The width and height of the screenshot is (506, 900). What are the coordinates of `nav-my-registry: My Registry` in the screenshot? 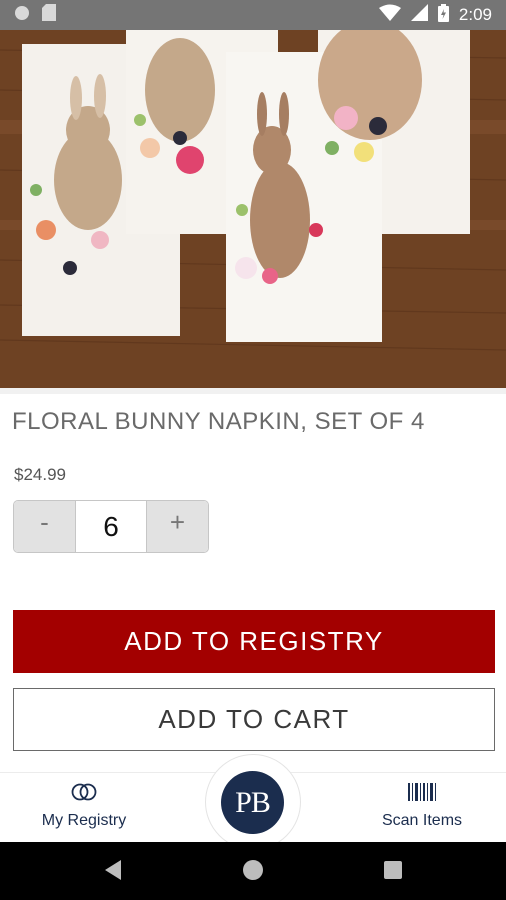 It's located at (84, 806).